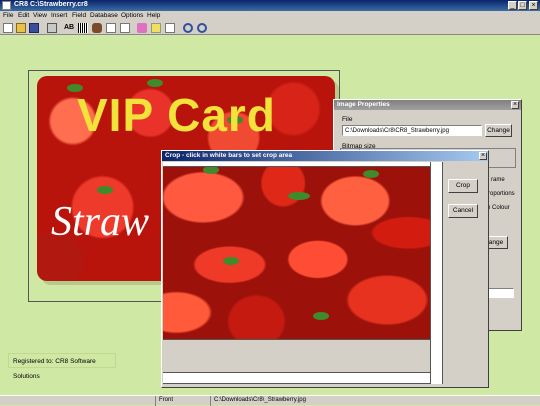 Image resolution: width=540 pixels, height=406 pixels. I want to click on registration-label: Registered to: CR8 Software Solutions, so click(62, 366).